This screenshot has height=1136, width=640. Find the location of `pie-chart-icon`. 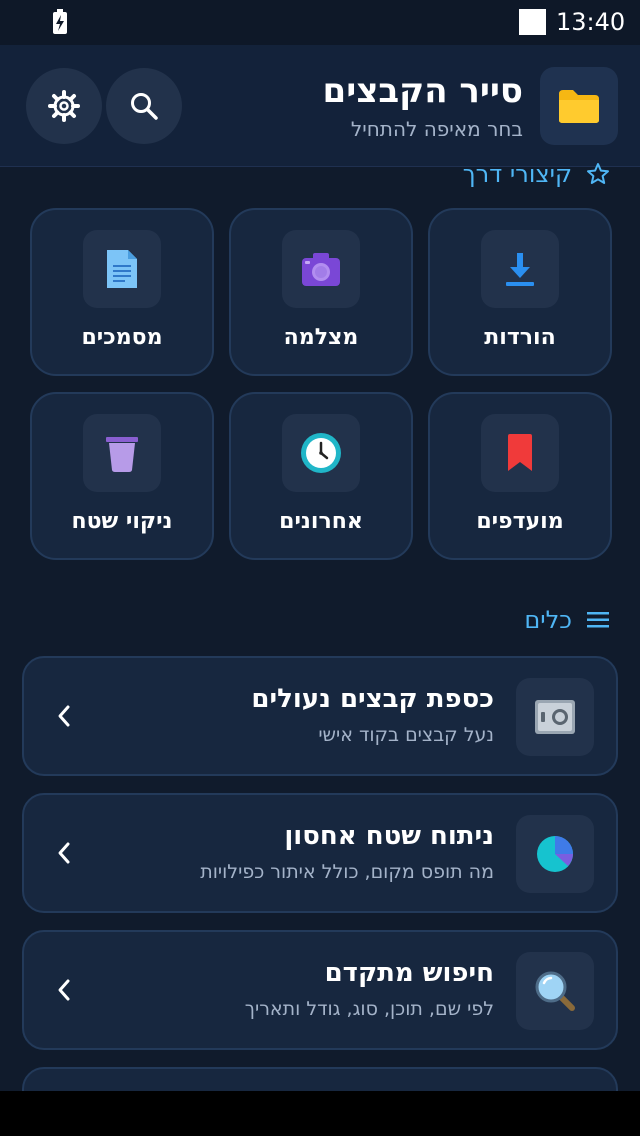

pie-chart-icon is located at coordinates (555, 854).